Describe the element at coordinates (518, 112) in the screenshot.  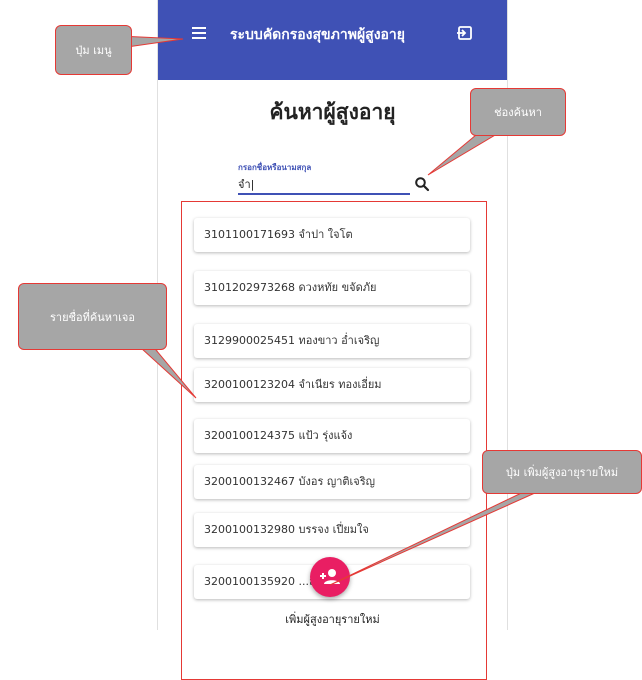
I see `callout-search: ช่องค้นหา` at that location.